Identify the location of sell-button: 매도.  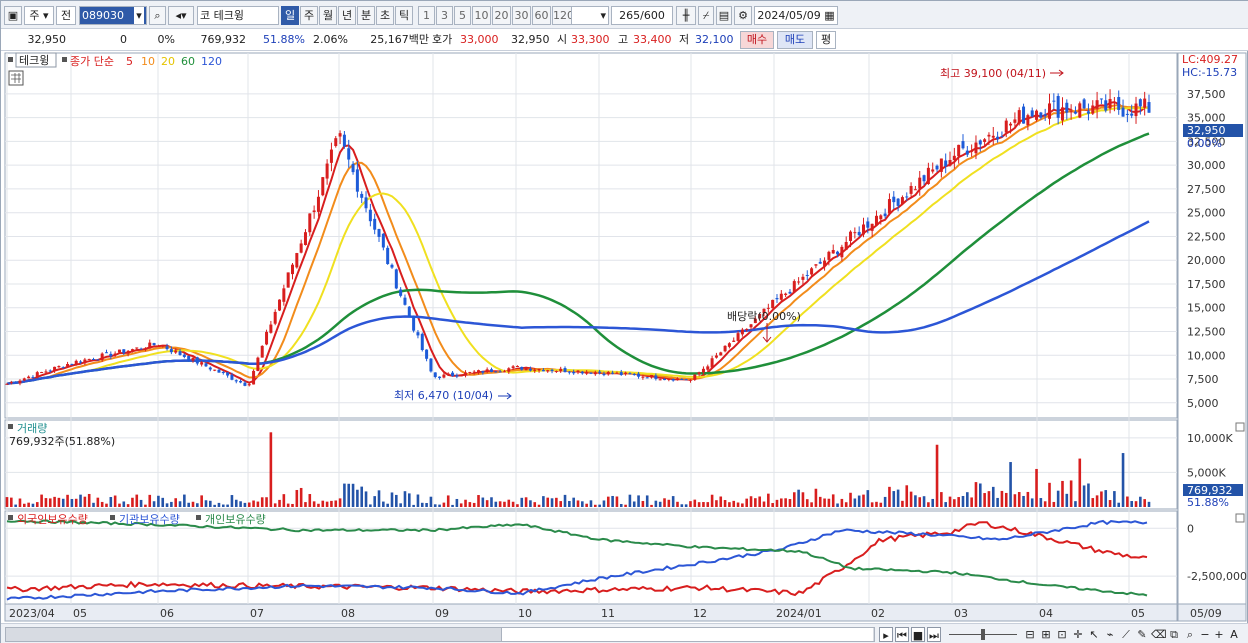
(795, 40).